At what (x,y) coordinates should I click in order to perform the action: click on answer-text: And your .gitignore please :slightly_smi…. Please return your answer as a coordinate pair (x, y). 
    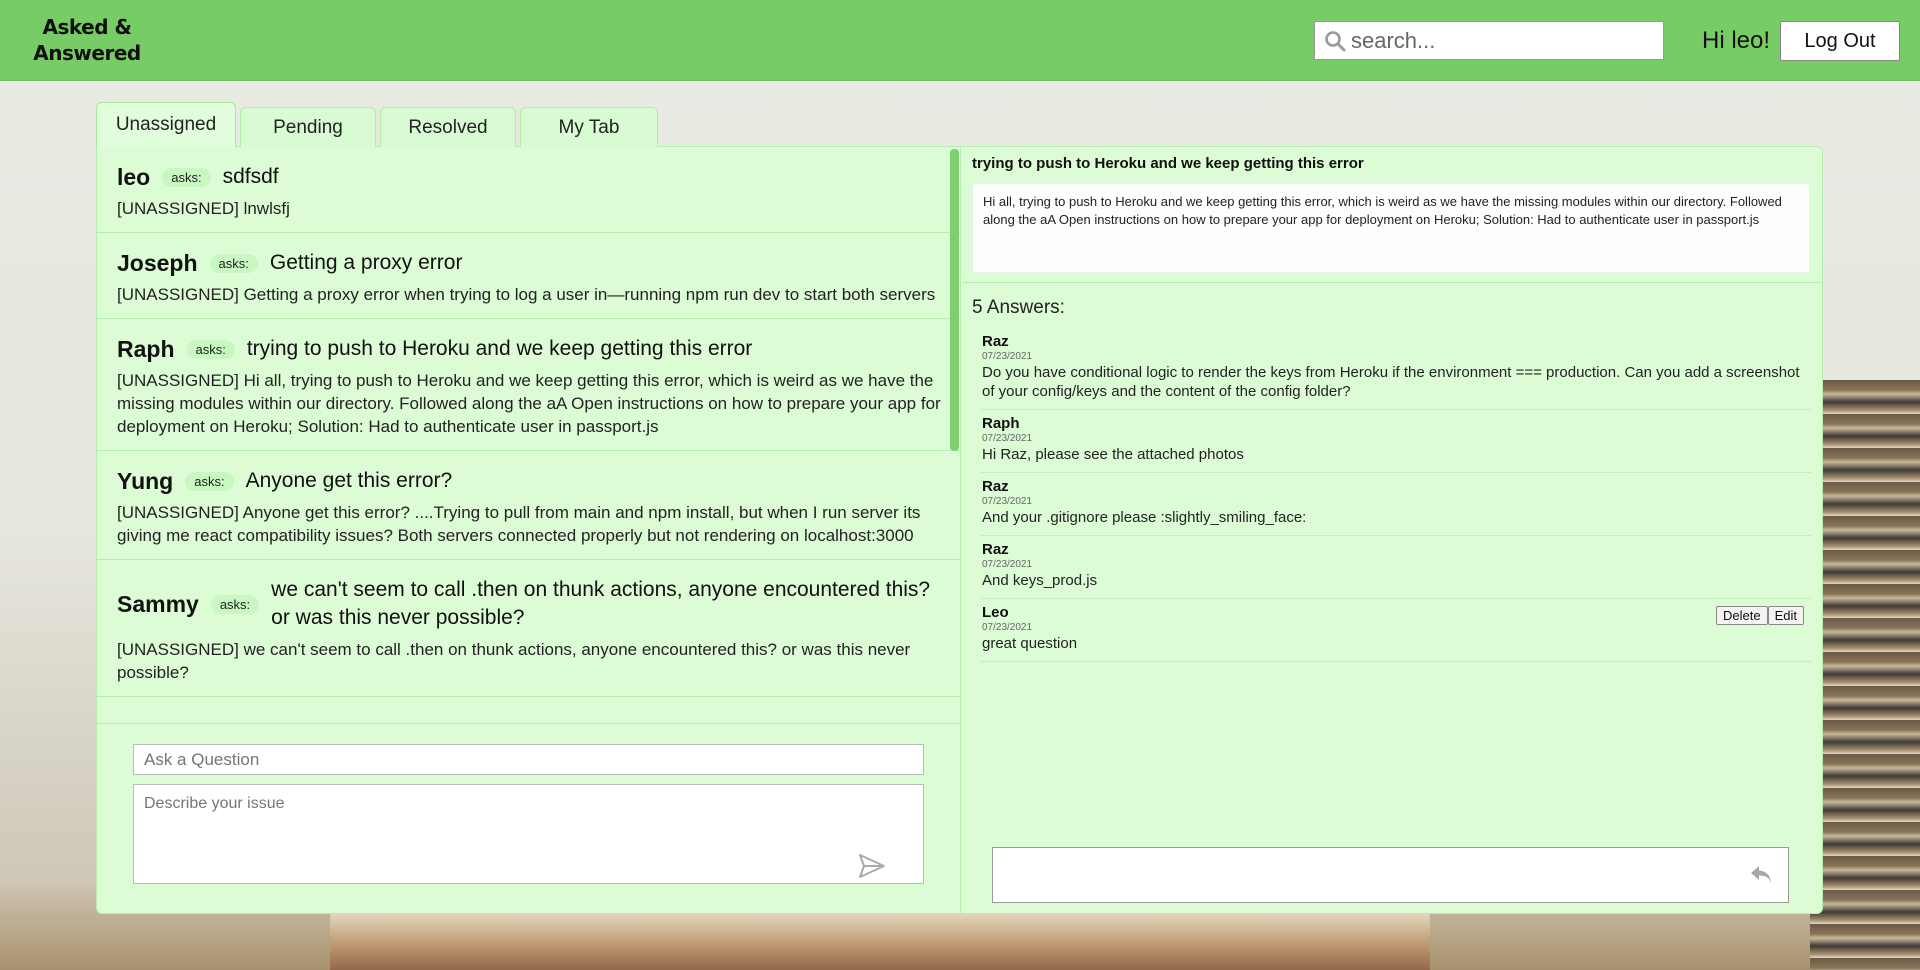
    Looking at the image, I should click on (1144, 517).